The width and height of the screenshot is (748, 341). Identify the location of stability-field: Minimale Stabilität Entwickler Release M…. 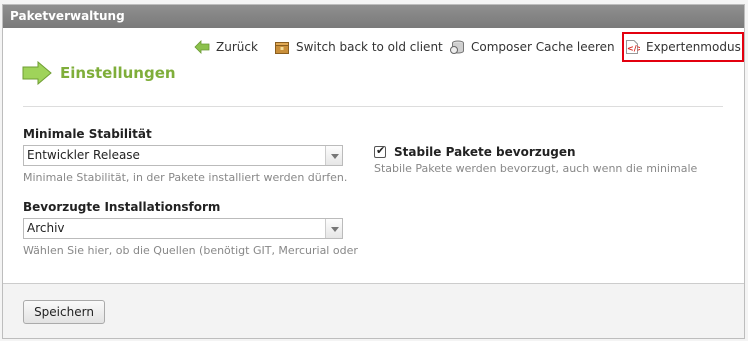
(185, 155).